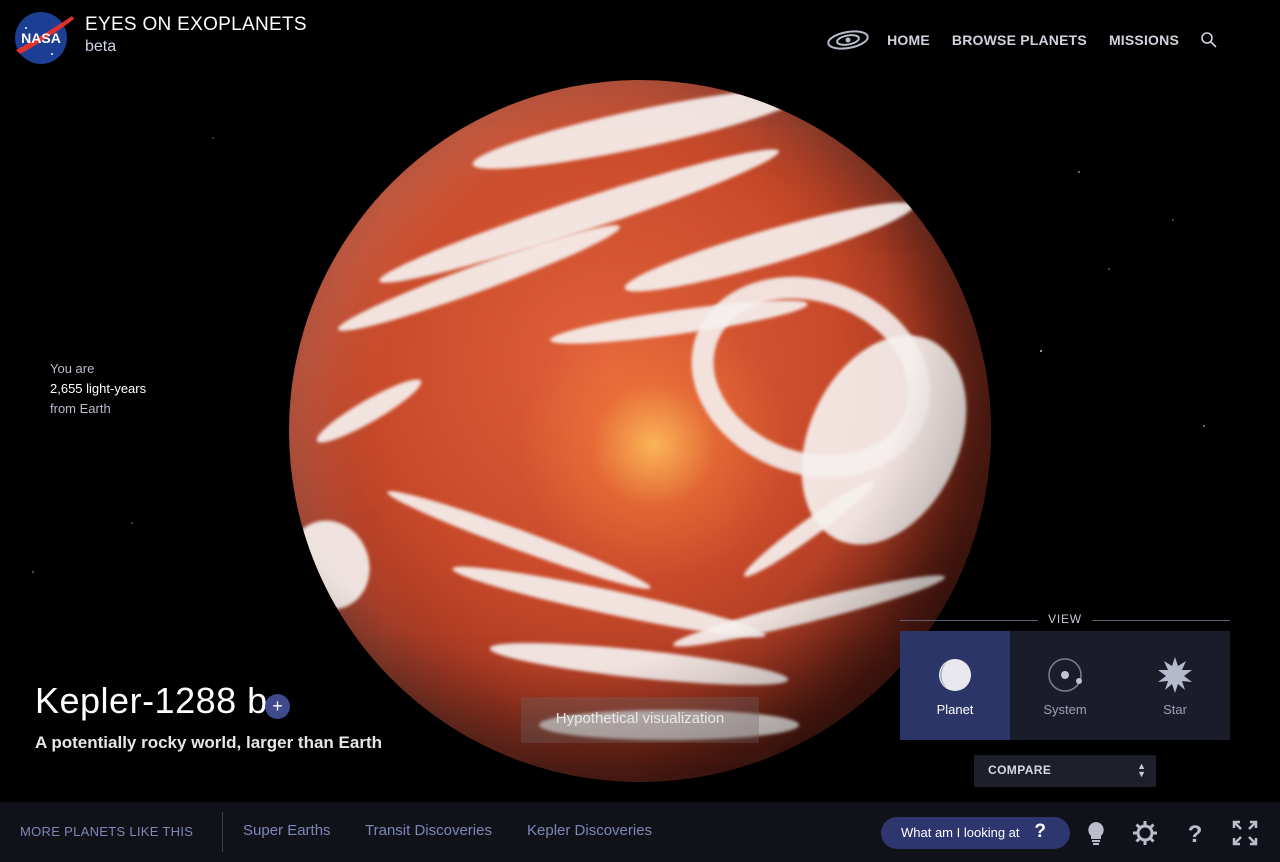 This screenshot has width=1280, height=862. I want to click on view-system-button: System, so click(1065, 685).